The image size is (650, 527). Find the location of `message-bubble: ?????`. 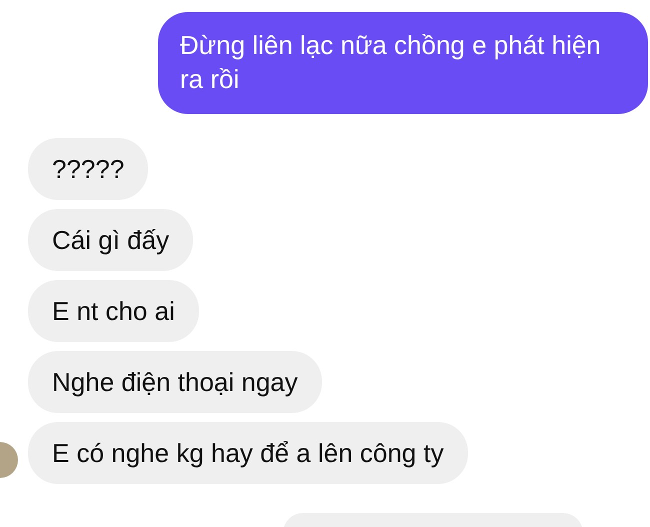

message-bubble: ????? is located at coordinates (88, 169).